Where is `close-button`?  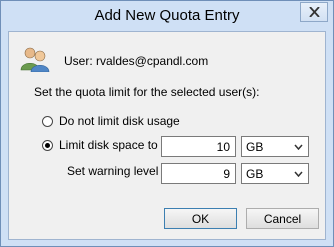 close-button is located at coordinates (314, 12).